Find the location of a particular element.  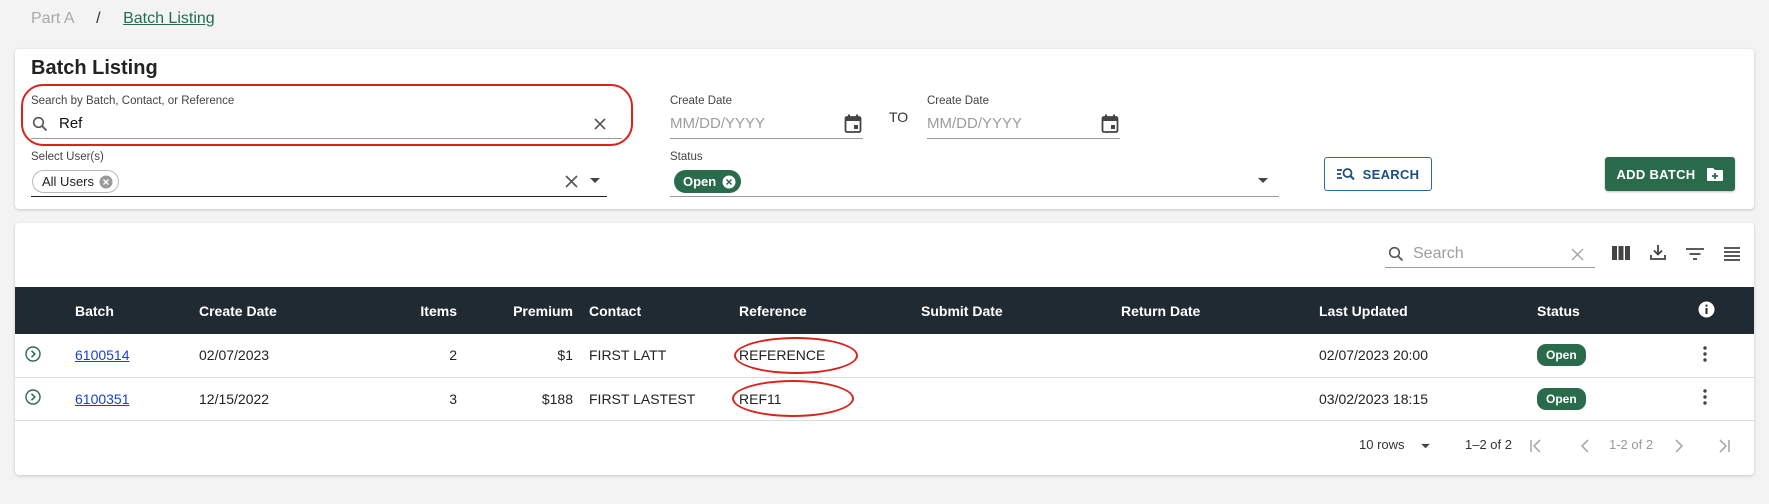

pagination-range: 1–2 of 2 is located at coordinates (1488, 444).